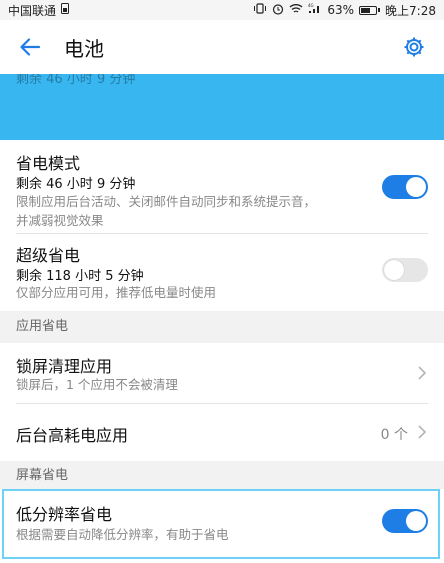 This screenshot has height=563, width=444. Describe the element at coordinates (80, 276) in the screenshot. I see `ultra-saving-remaining: 剩余 118 小时 5 分钟` at that location.